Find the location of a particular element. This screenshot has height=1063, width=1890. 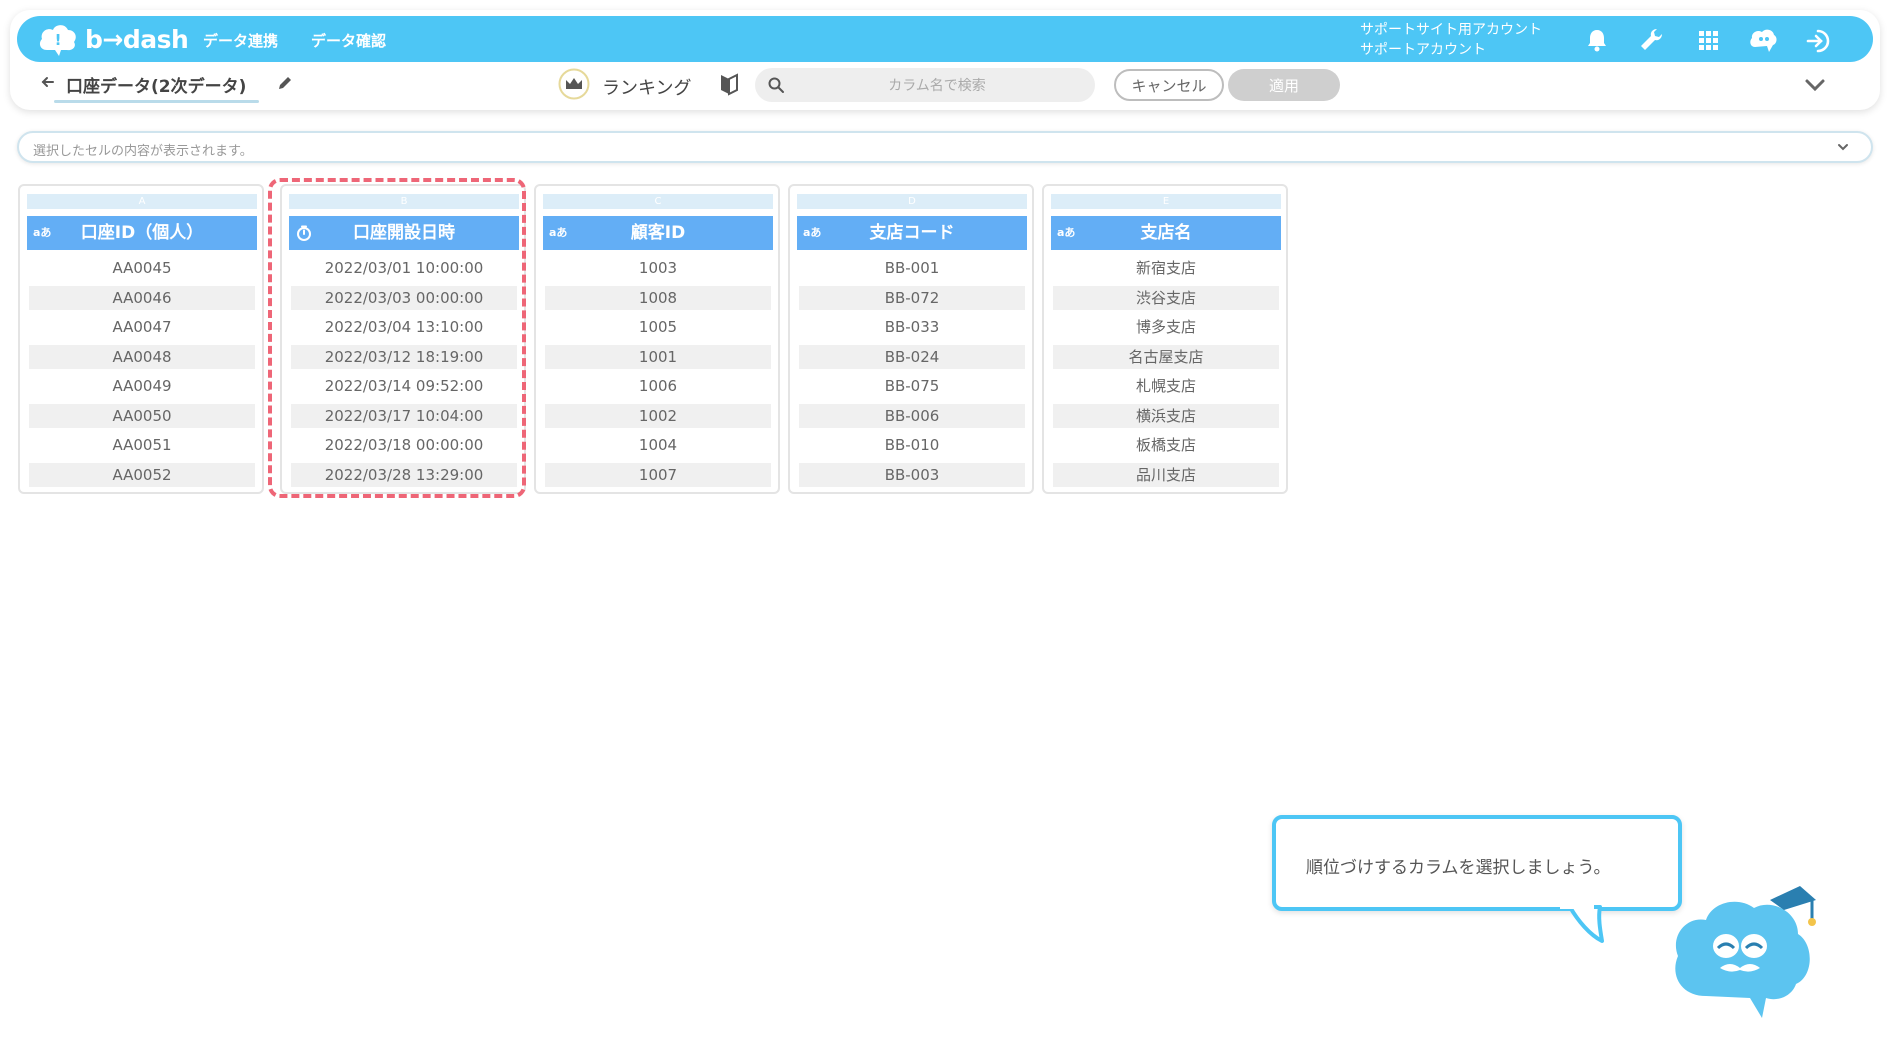

column-e: Eaあ 支店名新宿支店渋谷支店博多支店名古屋支店札幌支店横浜支店板橋支店品川支店 is located at coordinates (1165, 339).